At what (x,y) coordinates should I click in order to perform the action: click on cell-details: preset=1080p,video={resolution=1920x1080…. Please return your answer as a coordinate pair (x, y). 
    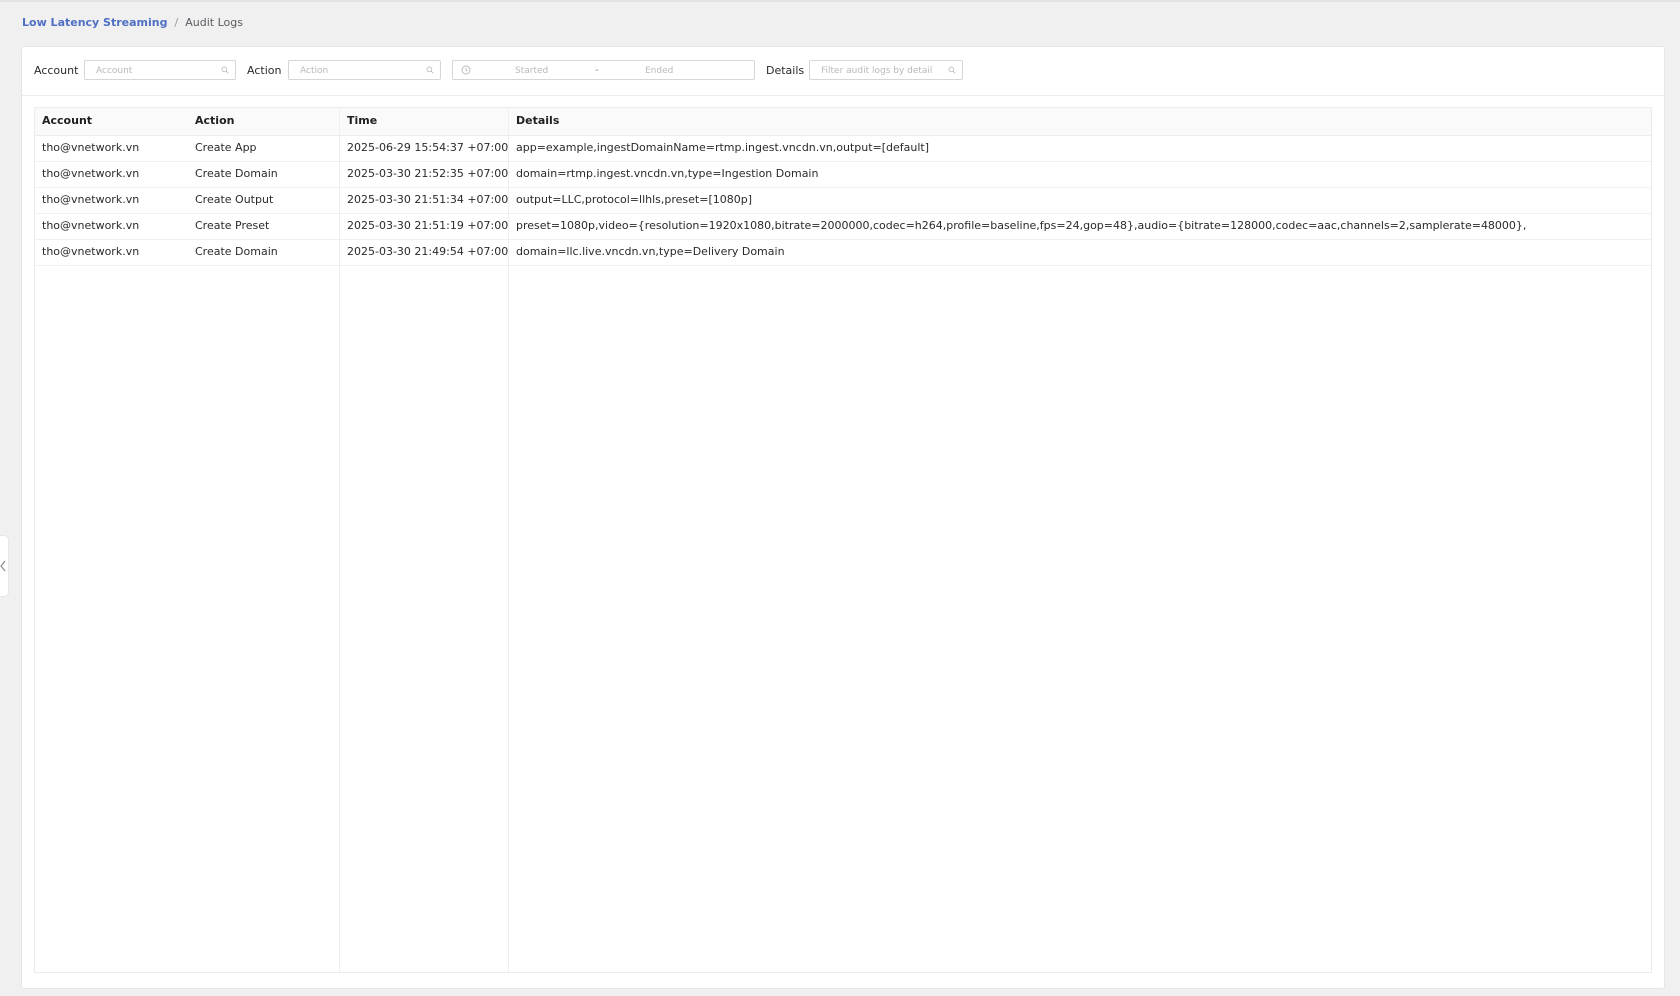
    Looking at the image, I should click on (1021, 225).